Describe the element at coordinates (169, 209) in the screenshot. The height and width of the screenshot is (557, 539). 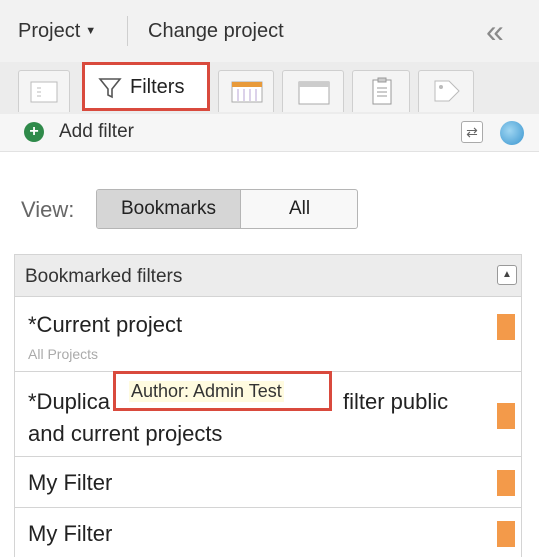
I see `view-bookmarks-button: Bookmarks` at that location.